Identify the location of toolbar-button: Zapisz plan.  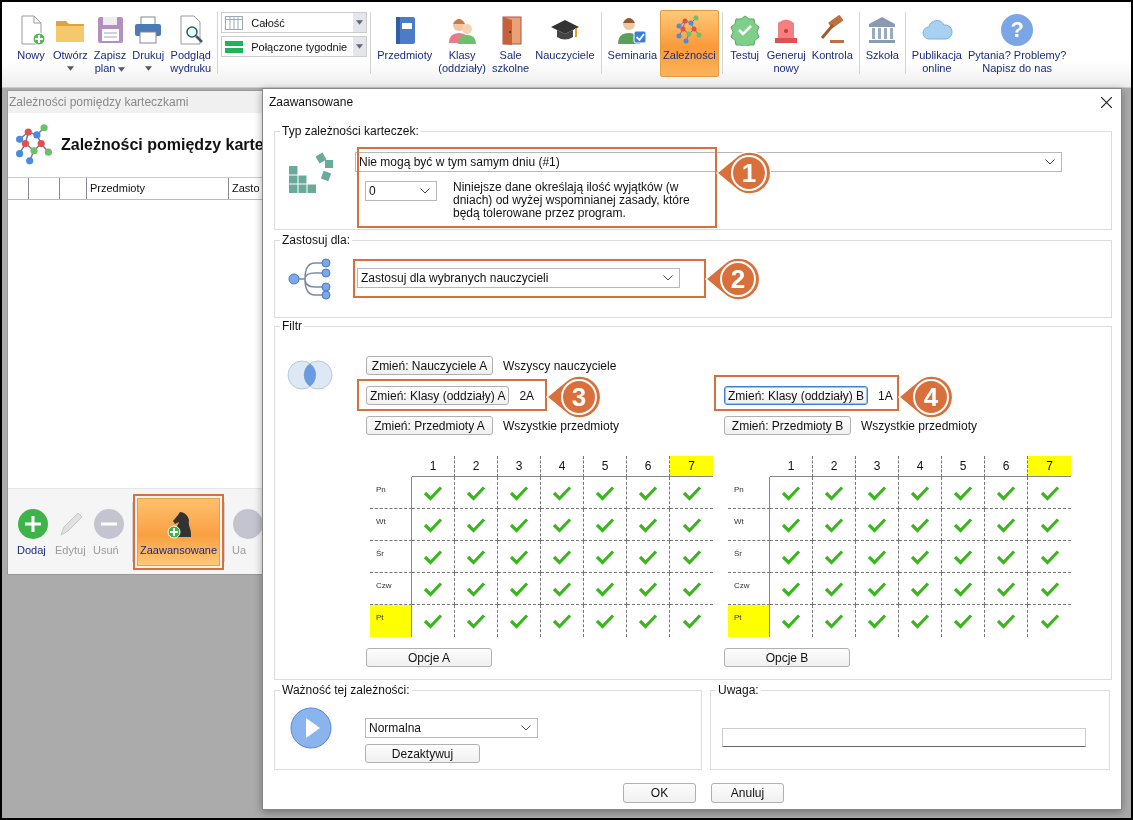
(110, 43).